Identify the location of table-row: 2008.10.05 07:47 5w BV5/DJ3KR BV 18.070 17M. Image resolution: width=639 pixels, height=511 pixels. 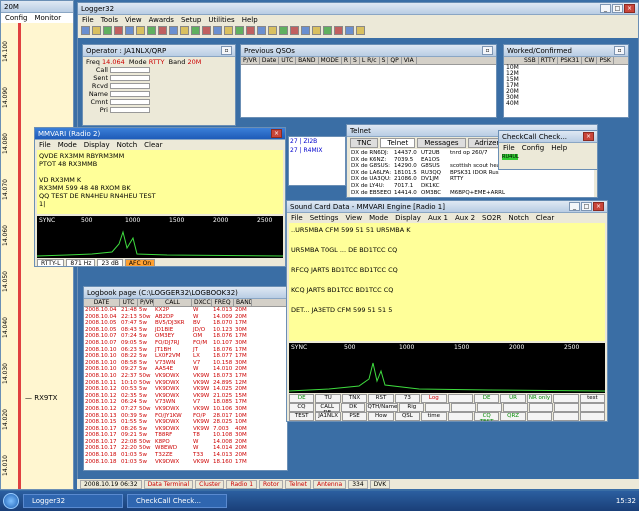
(185, 323).